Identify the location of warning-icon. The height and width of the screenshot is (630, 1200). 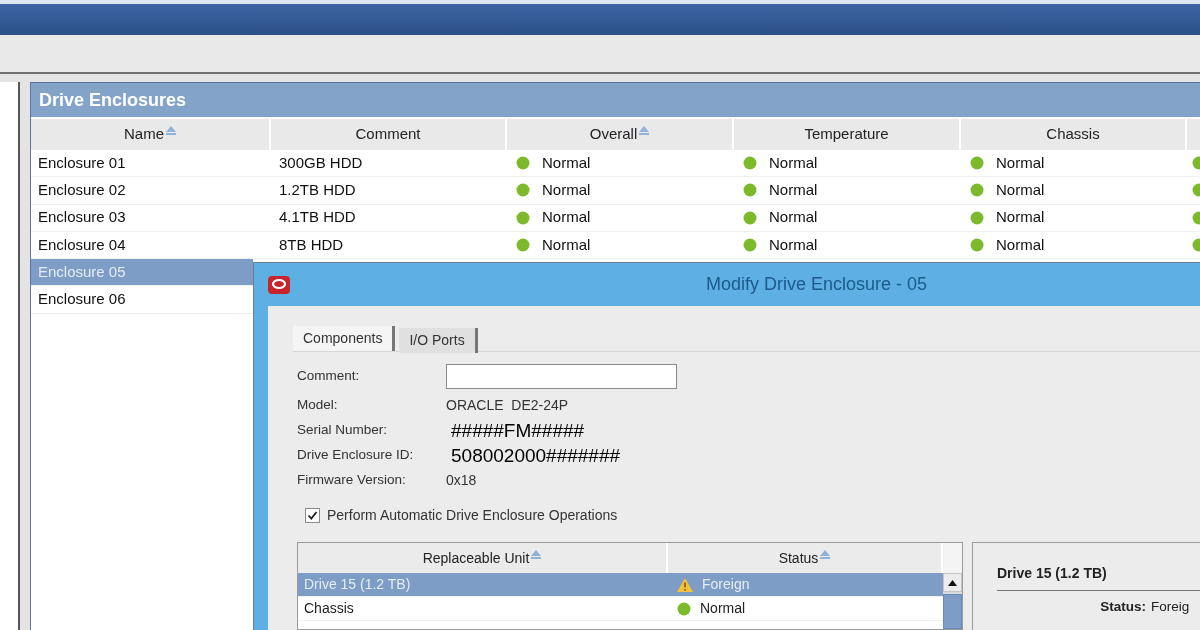
(685, 584).